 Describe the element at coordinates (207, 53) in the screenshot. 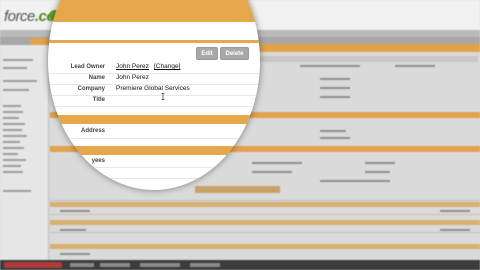

I see `edit-button: Edit` at that location.